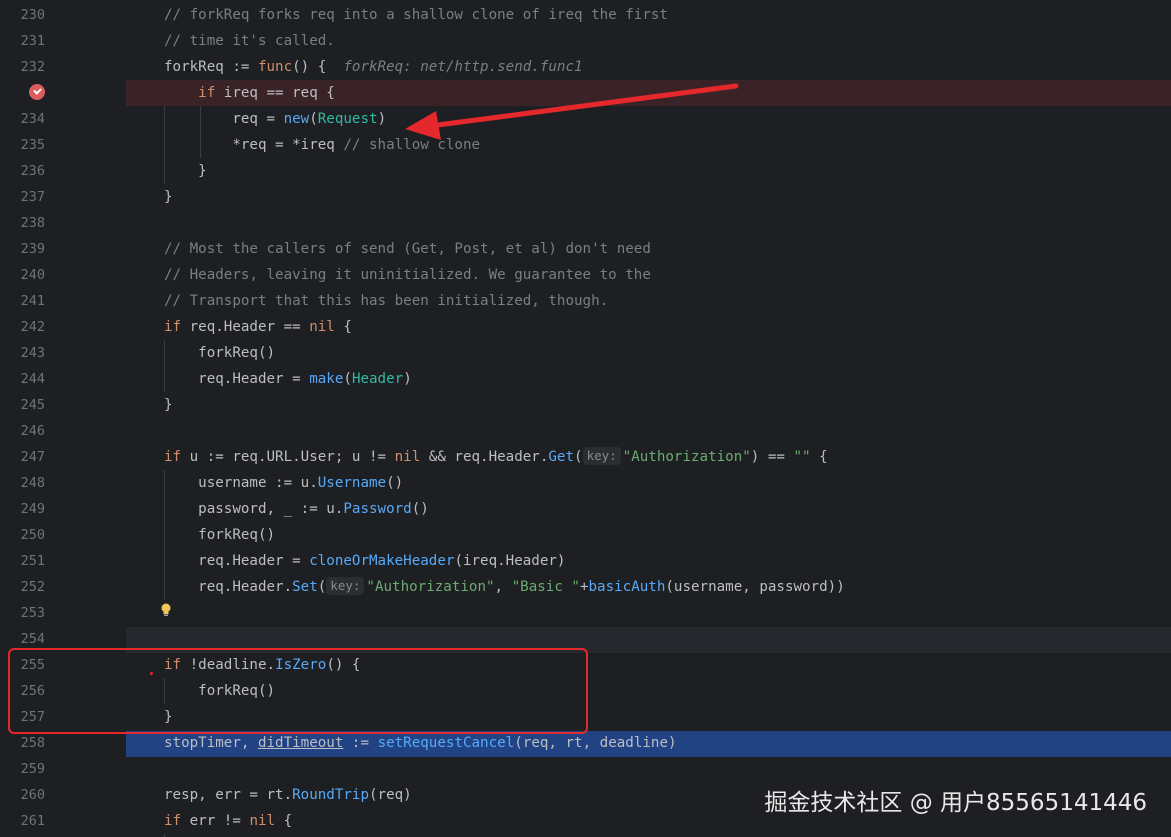 This screenshot has height=837, width=1171. I want to click on watermark: 掘金技术社区 @ 用户85565141446, so click(955, 803).